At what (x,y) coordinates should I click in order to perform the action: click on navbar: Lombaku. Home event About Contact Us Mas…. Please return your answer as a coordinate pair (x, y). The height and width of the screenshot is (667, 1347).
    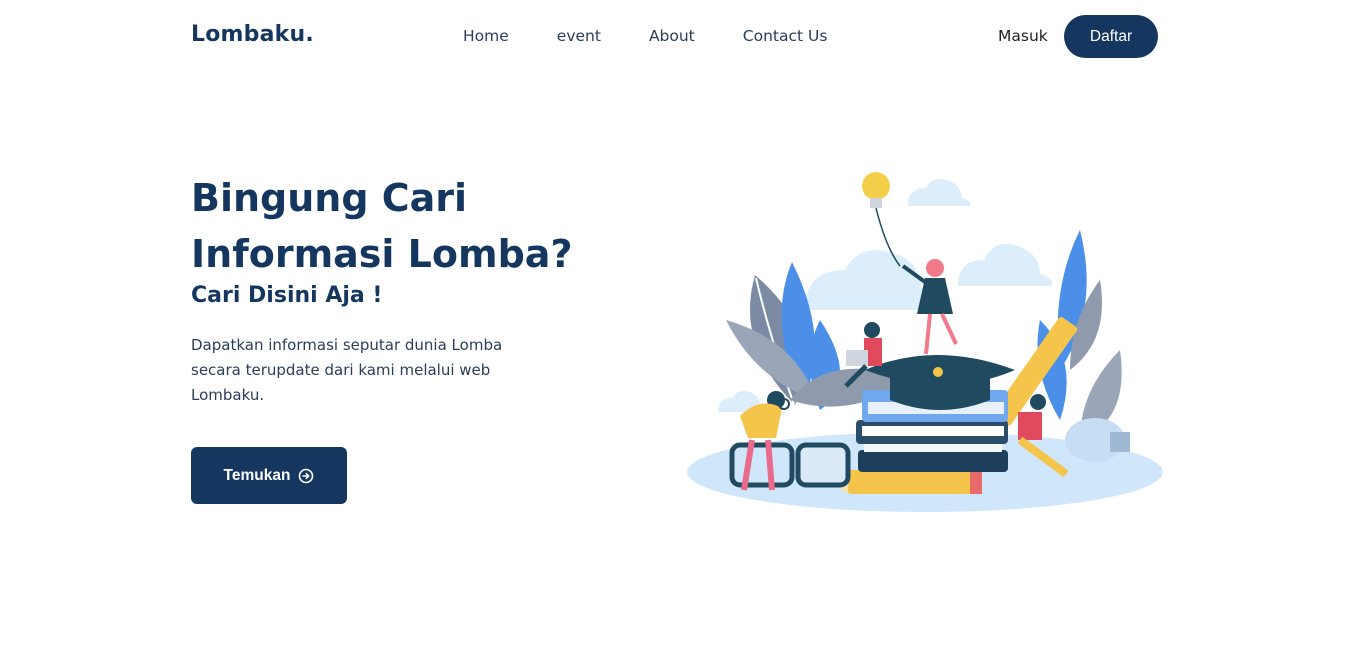
    Looking at the image, I should click on (673, 37).